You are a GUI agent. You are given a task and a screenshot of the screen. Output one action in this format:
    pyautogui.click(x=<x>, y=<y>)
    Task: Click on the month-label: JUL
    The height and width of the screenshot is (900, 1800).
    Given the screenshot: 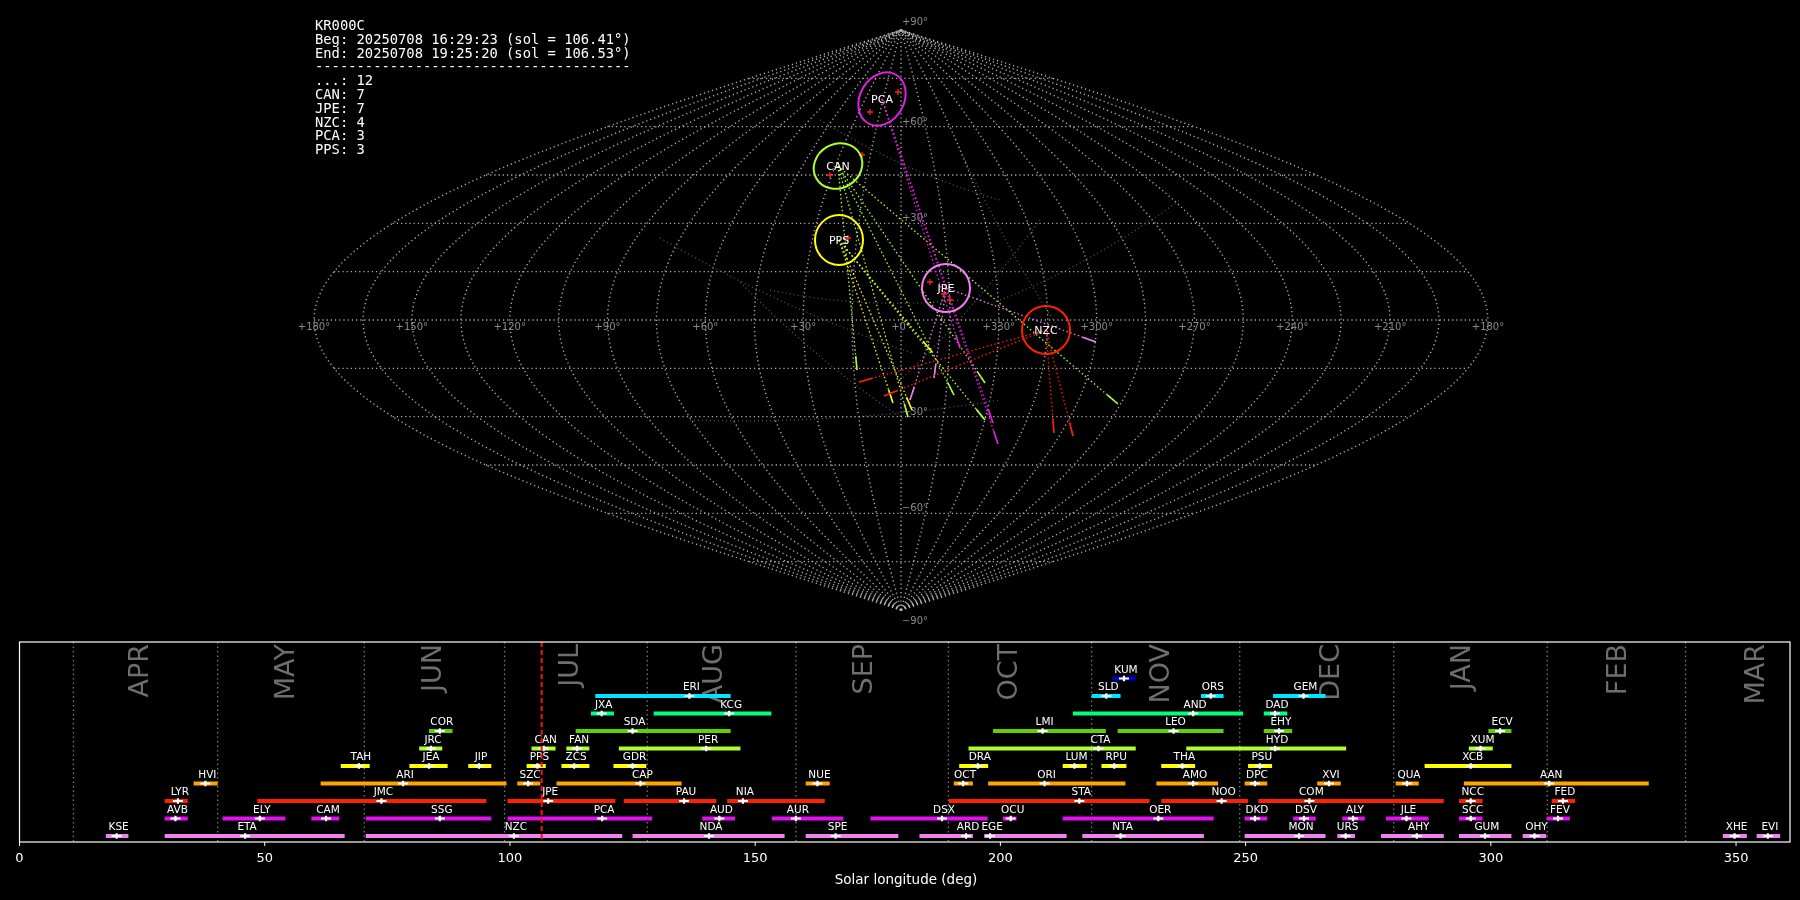 What is the action you would take?
    pyautogui.click(x=568, y=665)
    